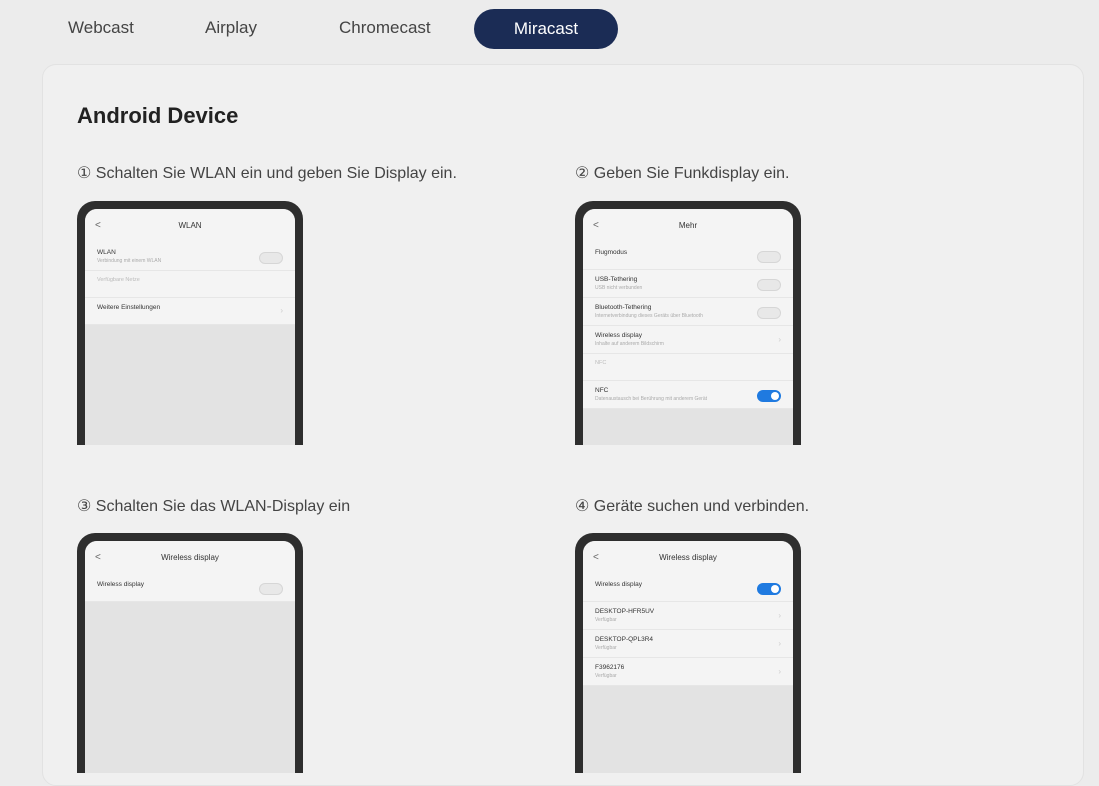 Image resolution: width=1099 pixels, height=786 pixels. Describe the element at coordinates (546, 29) in the screenshot. I see `tab-miracast: Miracast` at that location.